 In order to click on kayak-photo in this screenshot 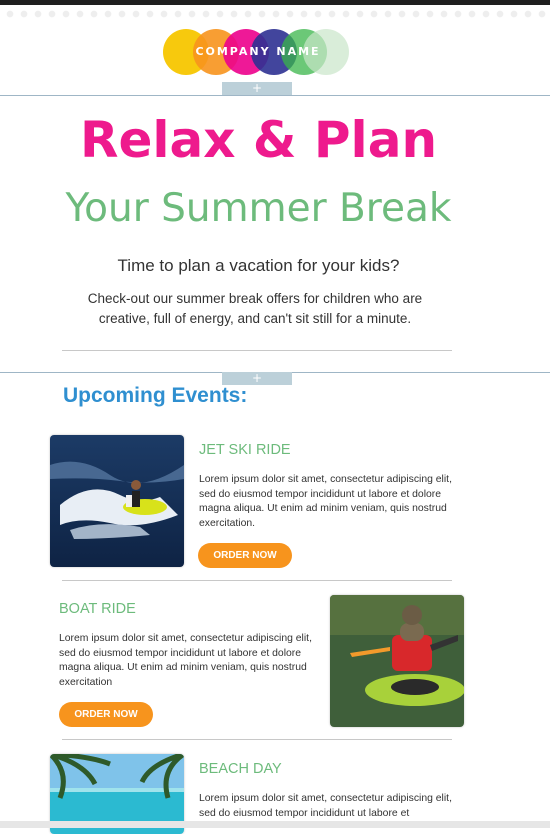, I will do `click(397, 661)`.